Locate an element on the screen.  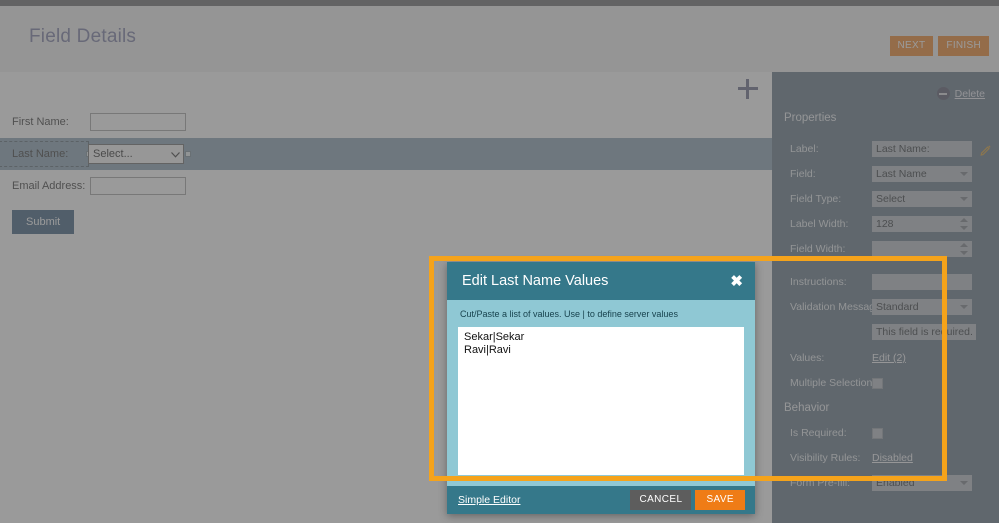
modal-header: Edit Last Name Values ✖ is located at coordinates (601, 281).